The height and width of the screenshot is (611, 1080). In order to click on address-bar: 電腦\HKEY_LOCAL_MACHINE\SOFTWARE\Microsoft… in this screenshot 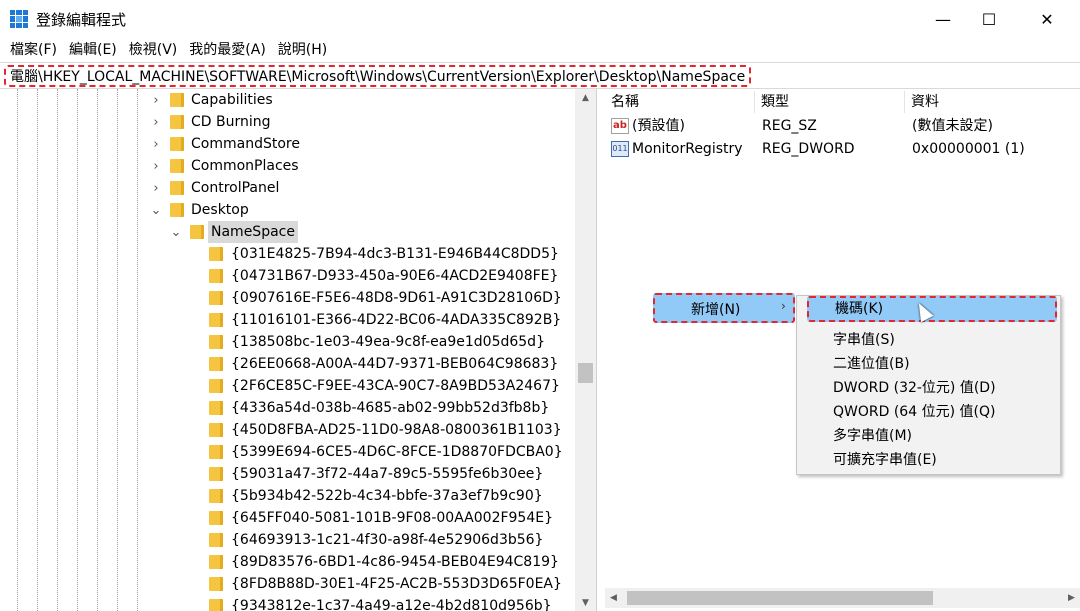, I will do `click(540, 75)`.